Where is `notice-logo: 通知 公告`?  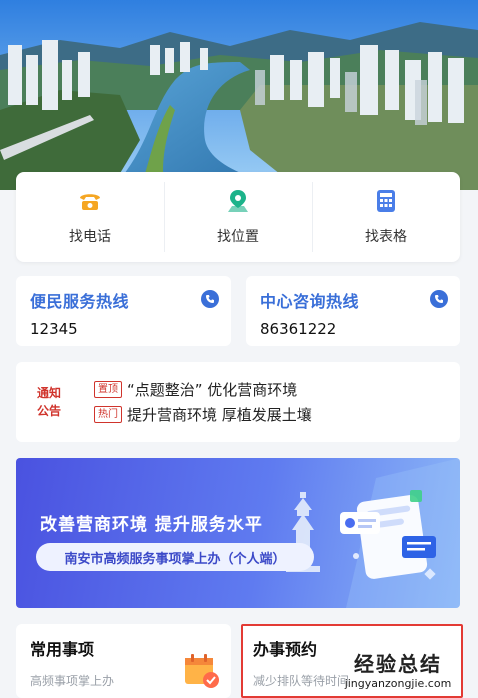
notice-logo: 通知 公告 is located at coordinates (49, 402).